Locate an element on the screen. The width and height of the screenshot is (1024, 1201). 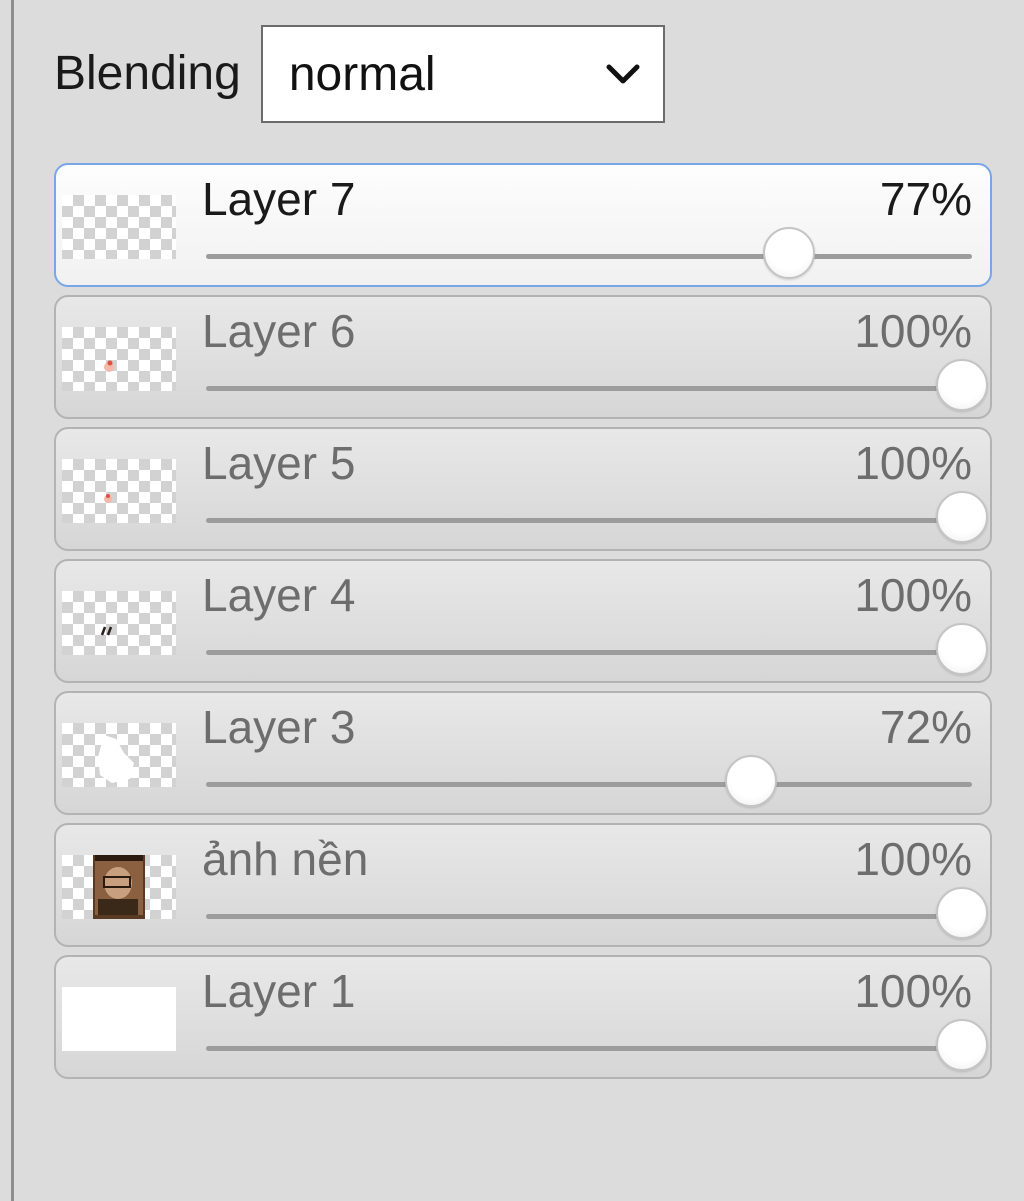
thumbnail-photo is located at coordinates (119, 887).